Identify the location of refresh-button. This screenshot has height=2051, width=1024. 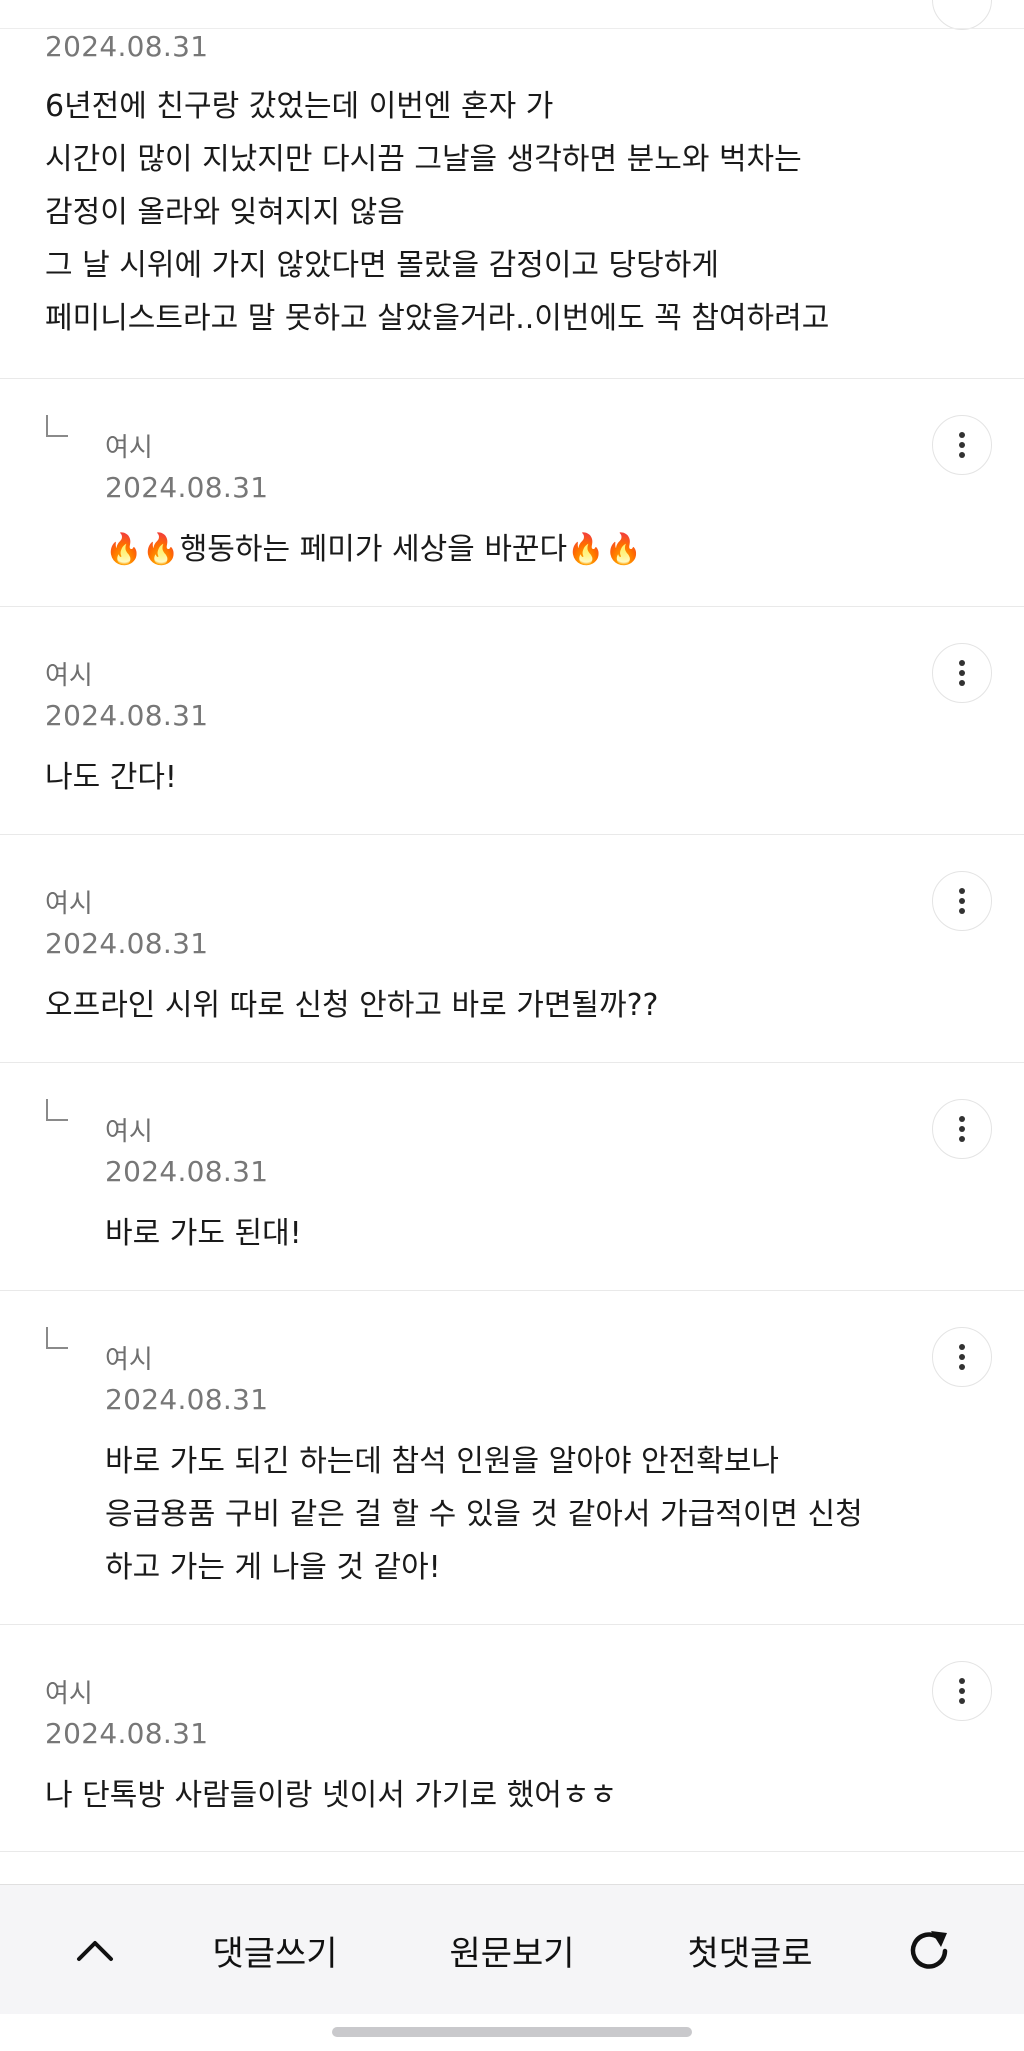
(930, 1950).